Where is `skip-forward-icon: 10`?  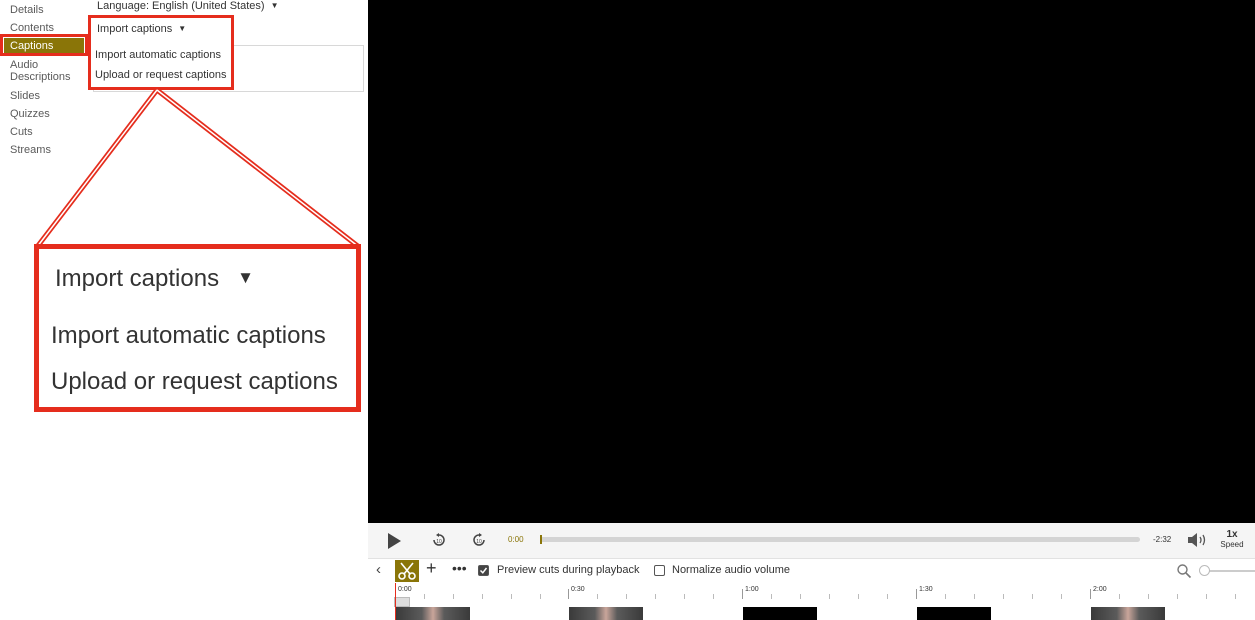
skip-forward-icon: 10 is located at coordinates (479, 540).